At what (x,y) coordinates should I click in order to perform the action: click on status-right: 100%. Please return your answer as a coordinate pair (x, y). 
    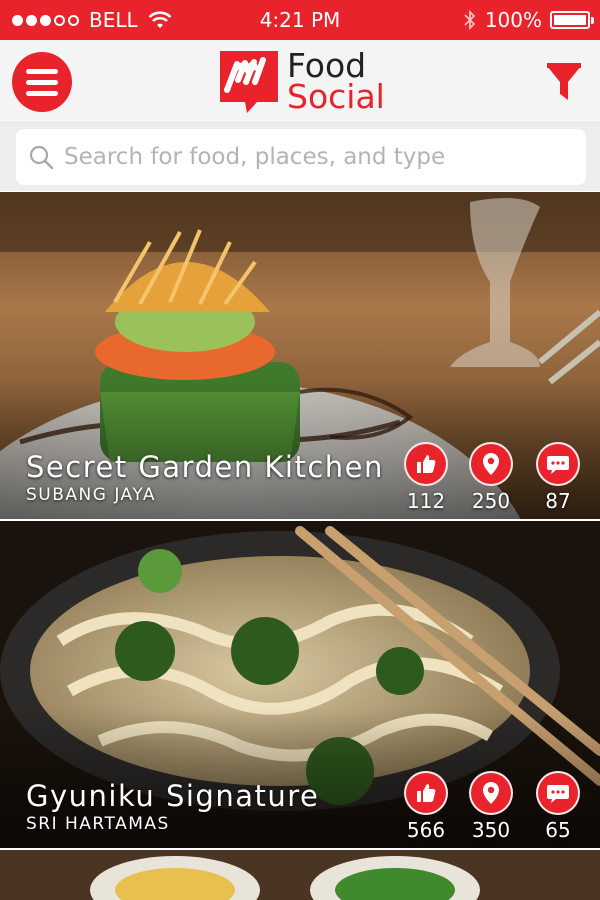
    Looking at the image, I should click on (528, 20).